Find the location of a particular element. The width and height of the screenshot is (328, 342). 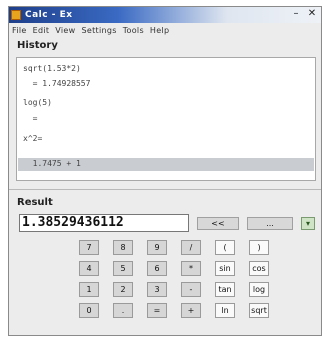

key-6: 6 is located at coordinates (157, 268).